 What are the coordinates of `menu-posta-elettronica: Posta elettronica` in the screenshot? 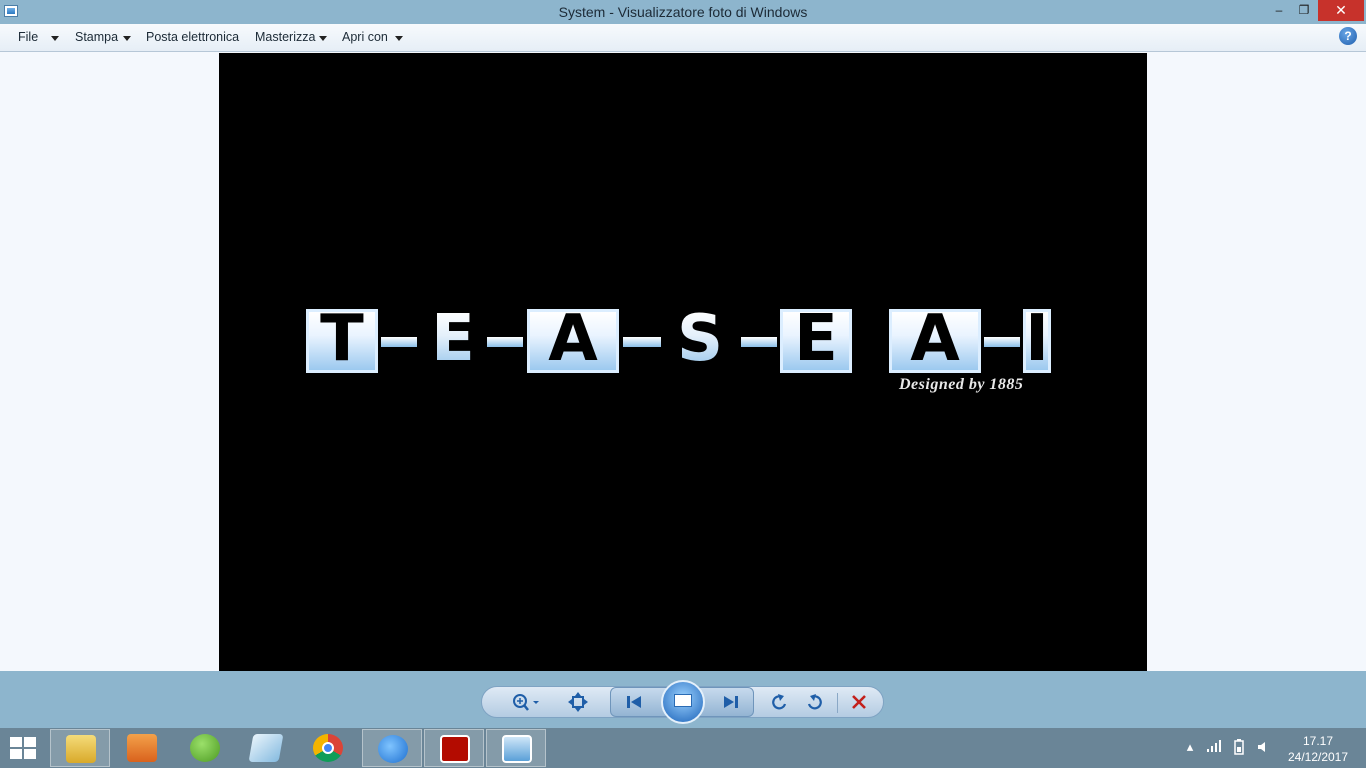 It's located at (192, 37).